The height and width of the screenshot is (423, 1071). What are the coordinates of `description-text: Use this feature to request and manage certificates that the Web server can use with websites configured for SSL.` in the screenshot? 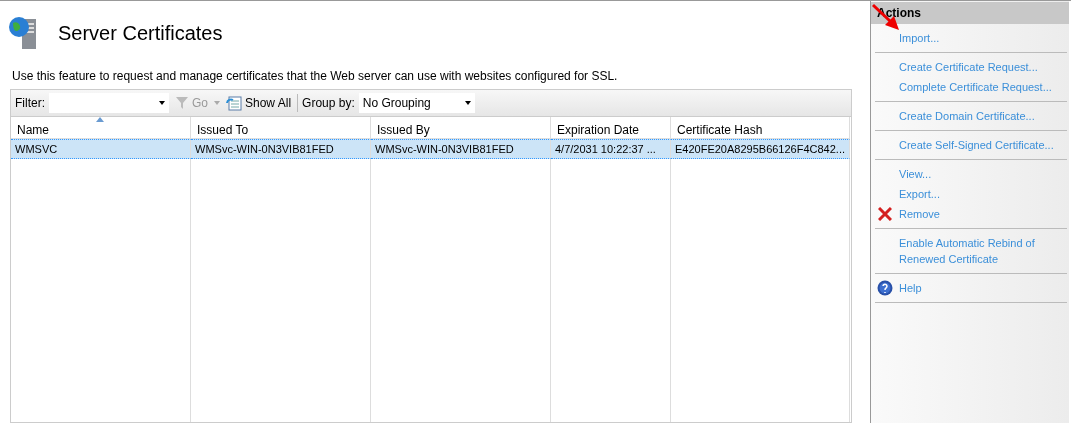 It's located at (315, 76).